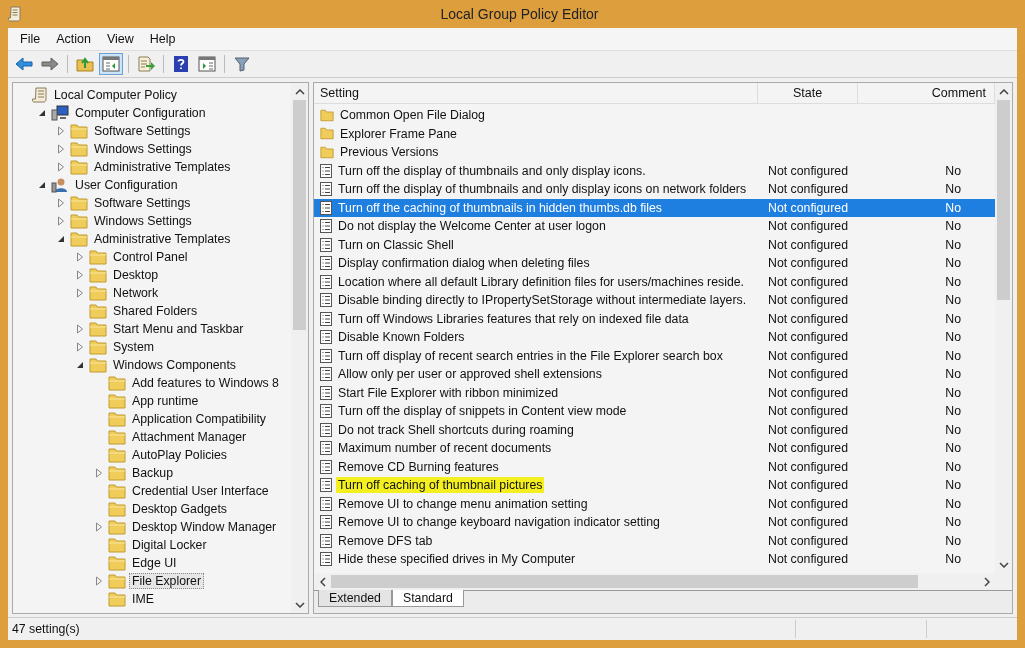  I want to click on setting-name: Do not display the Welcome Center at user logon, so click(472, 226).